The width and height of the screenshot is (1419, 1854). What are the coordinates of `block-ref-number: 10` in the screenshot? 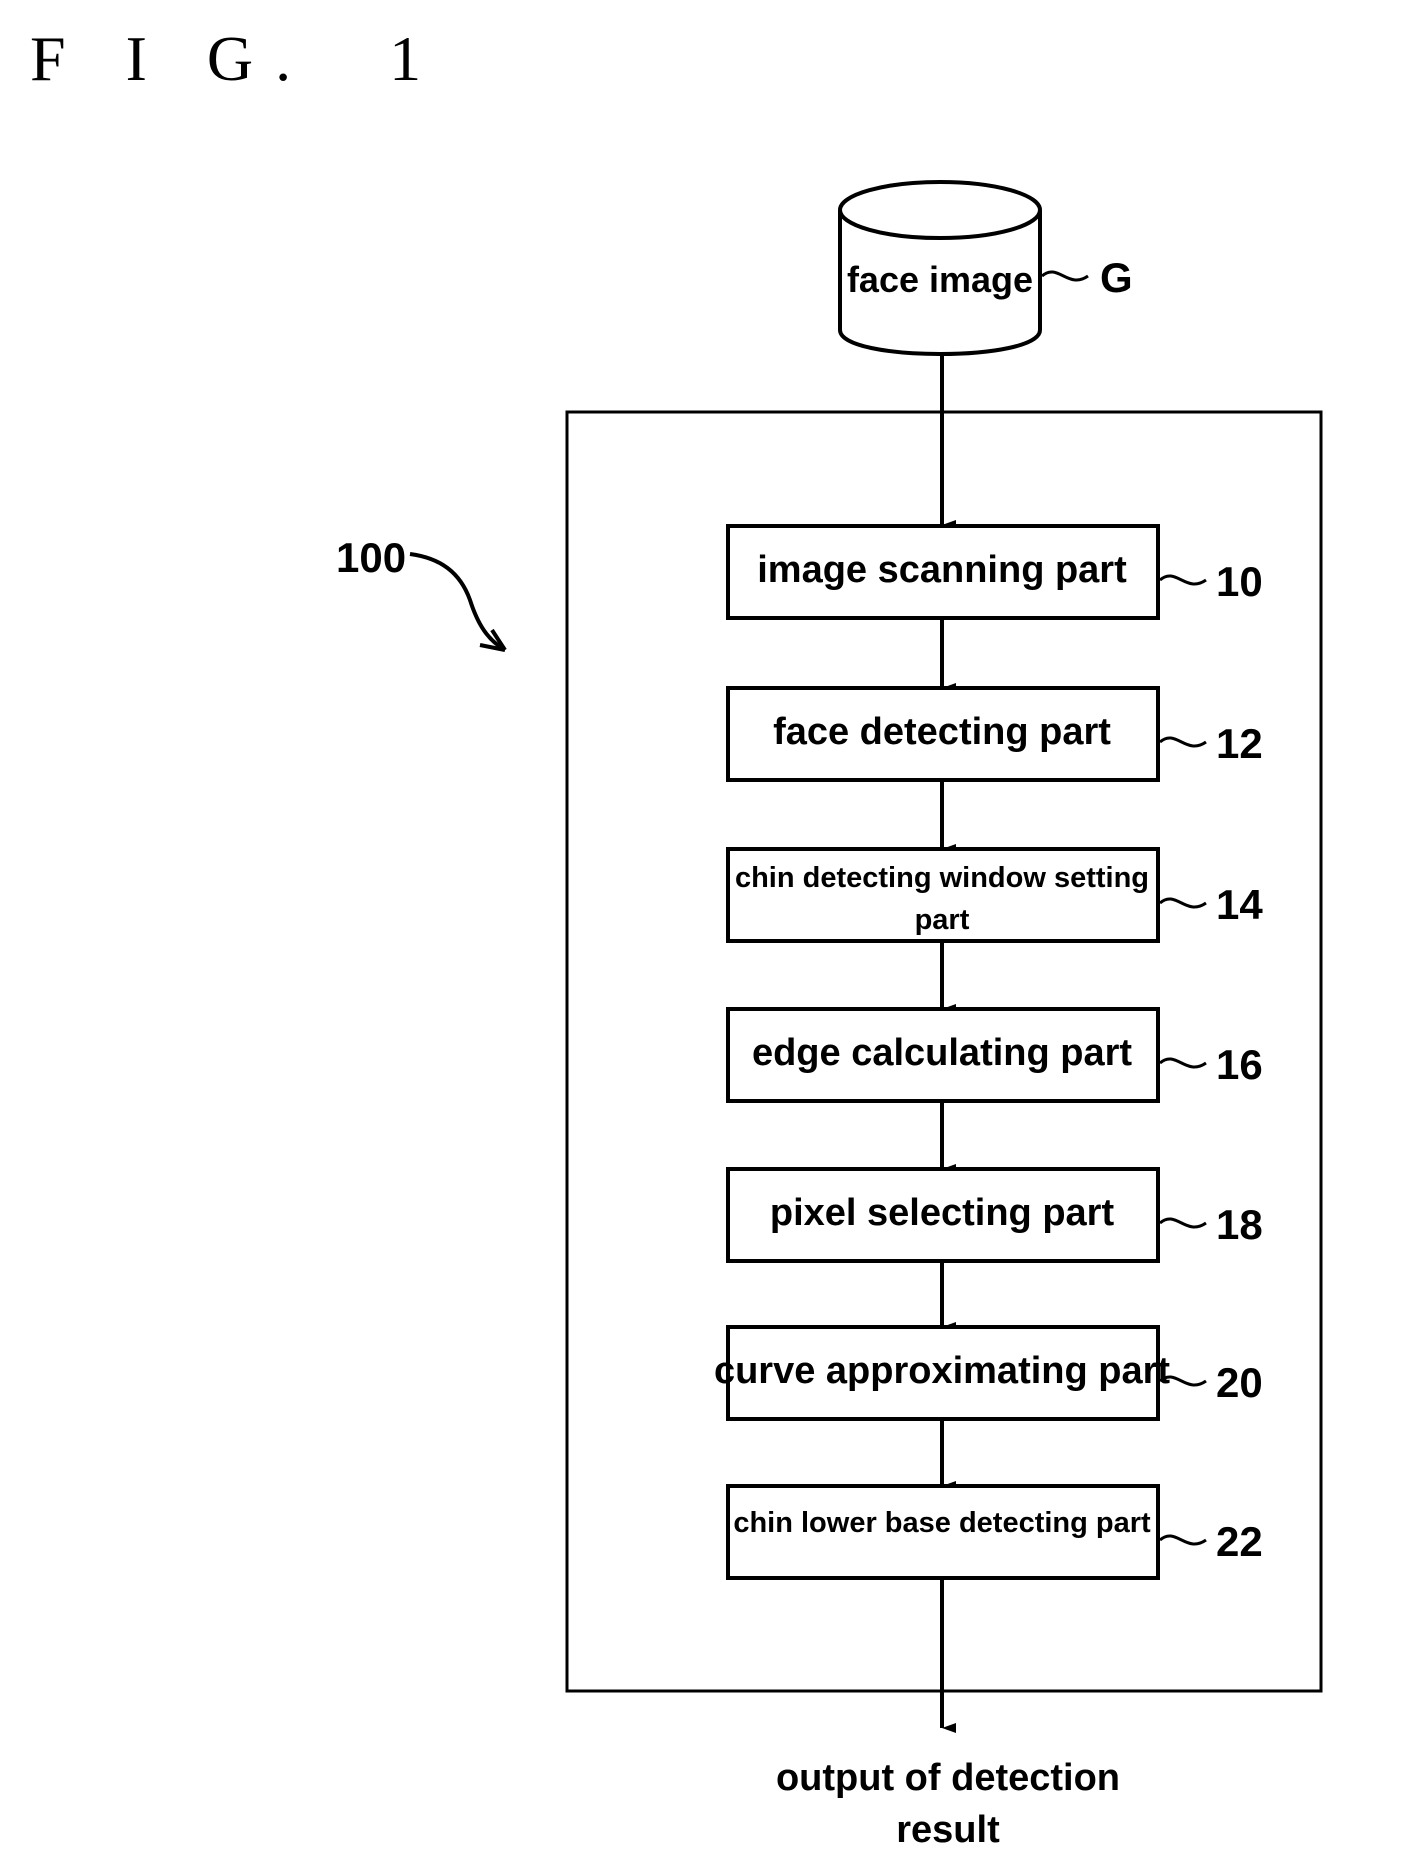 It's located at (1239, 581).